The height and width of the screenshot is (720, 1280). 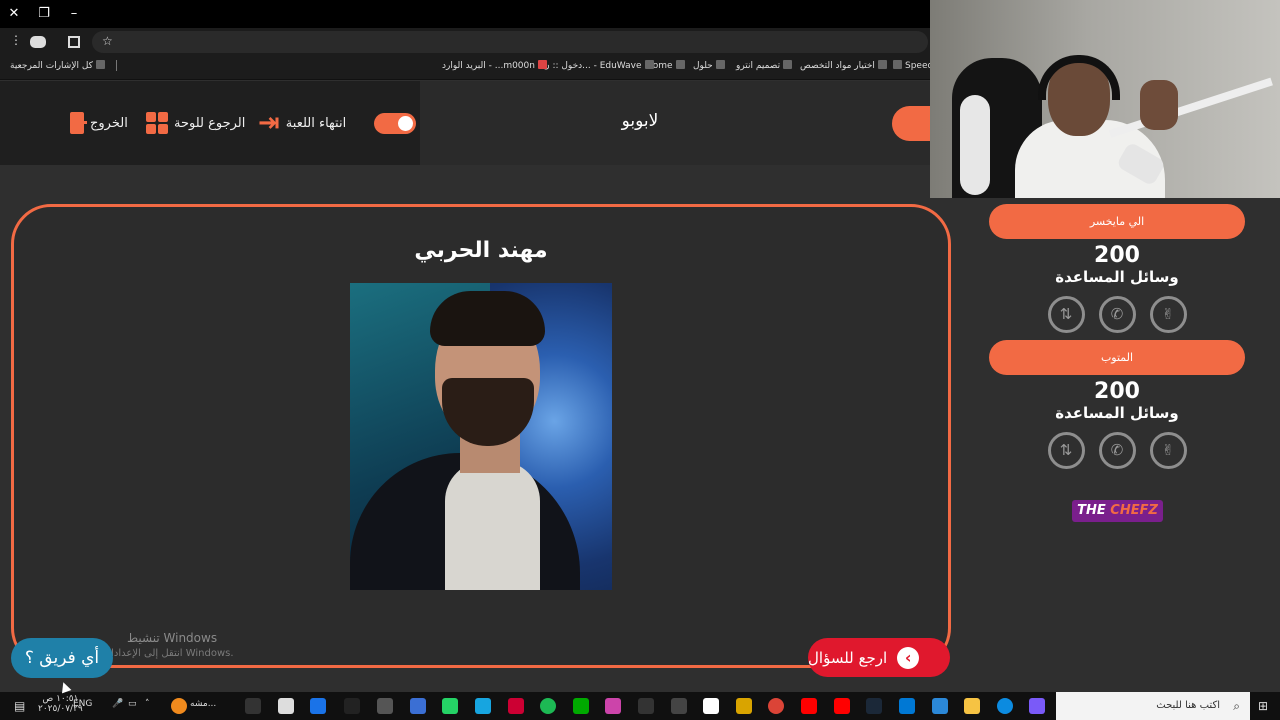 What do you see at coordinates (481, 250) in the screenshot?
I see `answer-name: مهند الحربي` at bounding box center [481, 250].